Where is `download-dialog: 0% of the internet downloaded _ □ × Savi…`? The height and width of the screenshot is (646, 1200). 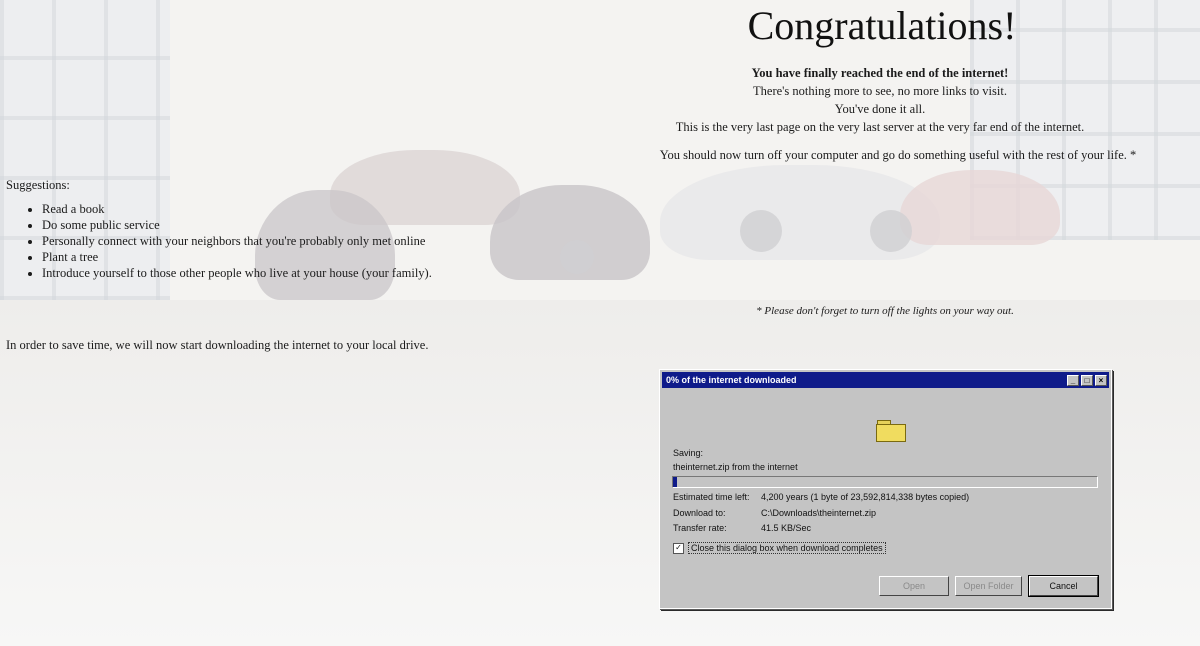 download-dialog: 0% of the internet downloaded _ □ × Savi… is located at coordinates (885, 489).